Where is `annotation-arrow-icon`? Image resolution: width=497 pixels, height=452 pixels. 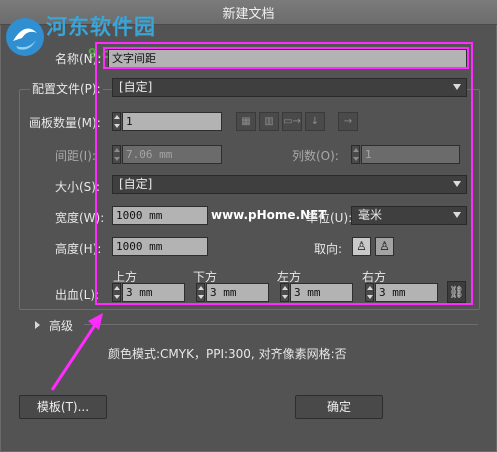
annotation-arrow-icon is located at coordinates (76, 352).